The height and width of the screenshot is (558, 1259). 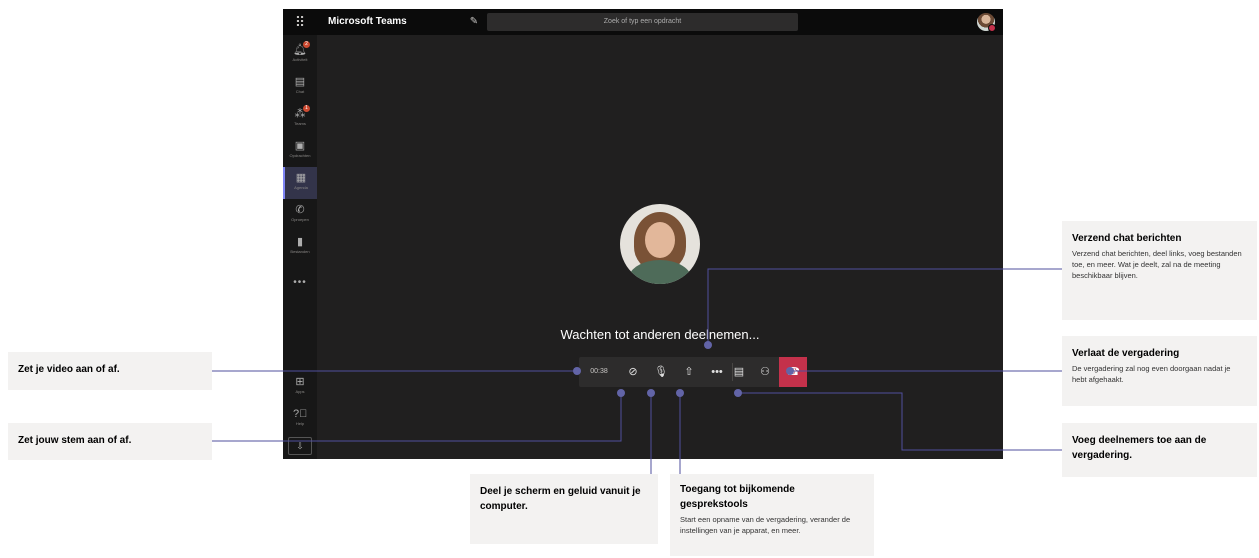 I want to click on rail-label: Chat, so click(x=300, y=91).